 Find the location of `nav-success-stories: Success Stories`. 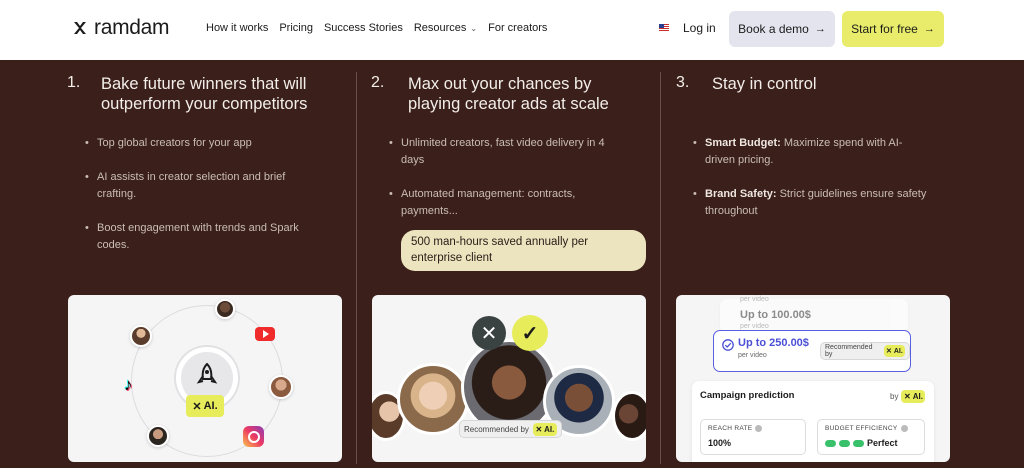

nav-success-stories: Success Stories is located at coordinates (363, 28).